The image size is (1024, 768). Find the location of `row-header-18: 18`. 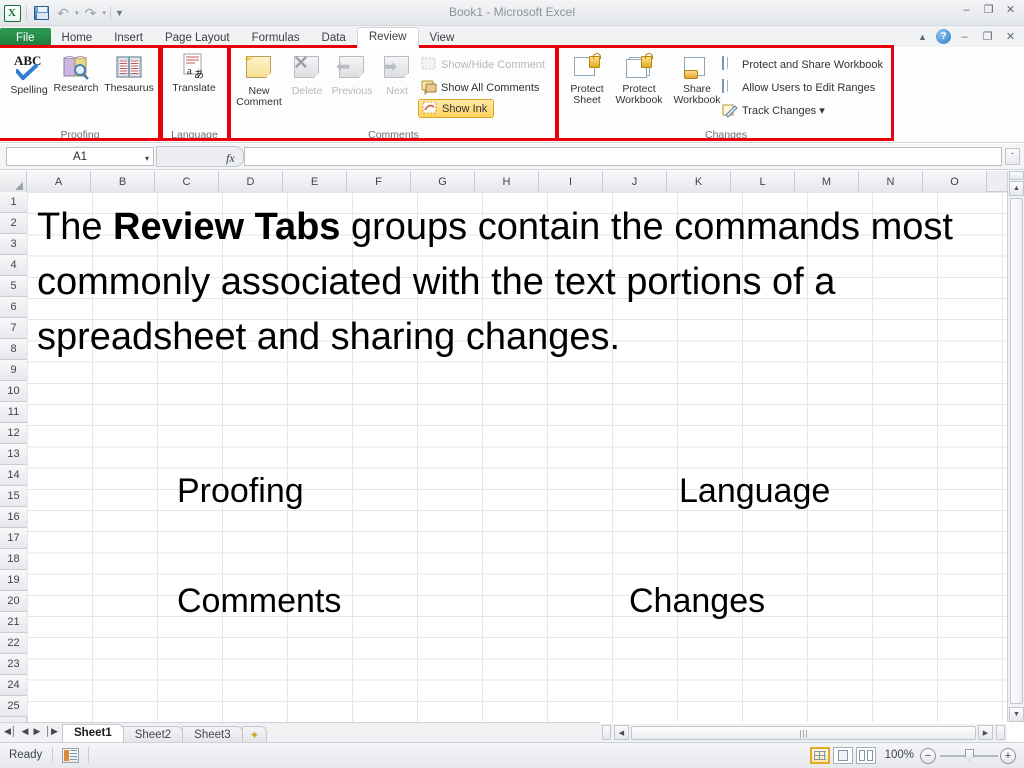

row-header-18: 18 is located at coordinates (13, 559).